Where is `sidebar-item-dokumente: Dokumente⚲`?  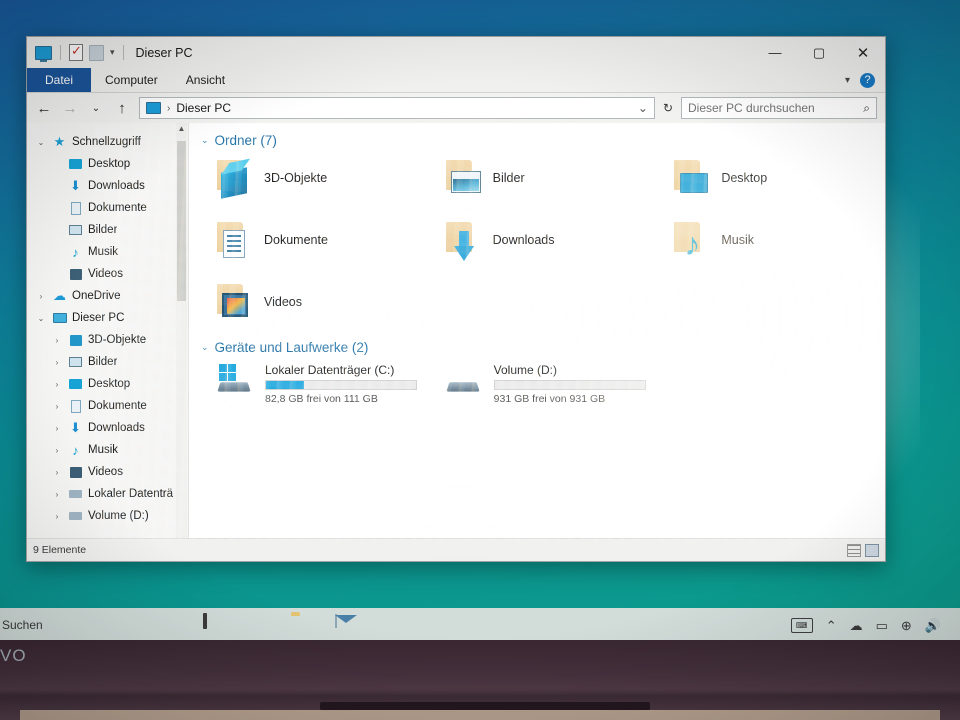
sidebar-item-dokumente: Dokumente⚲ is located at coordinates (107, 208).